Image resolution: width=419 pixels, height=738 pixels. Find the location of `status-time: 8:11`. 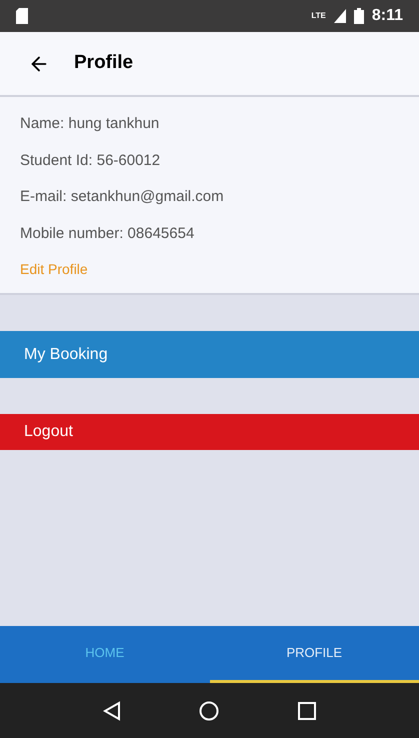

status-time: 8:11 is located at coordinates (387, 16).